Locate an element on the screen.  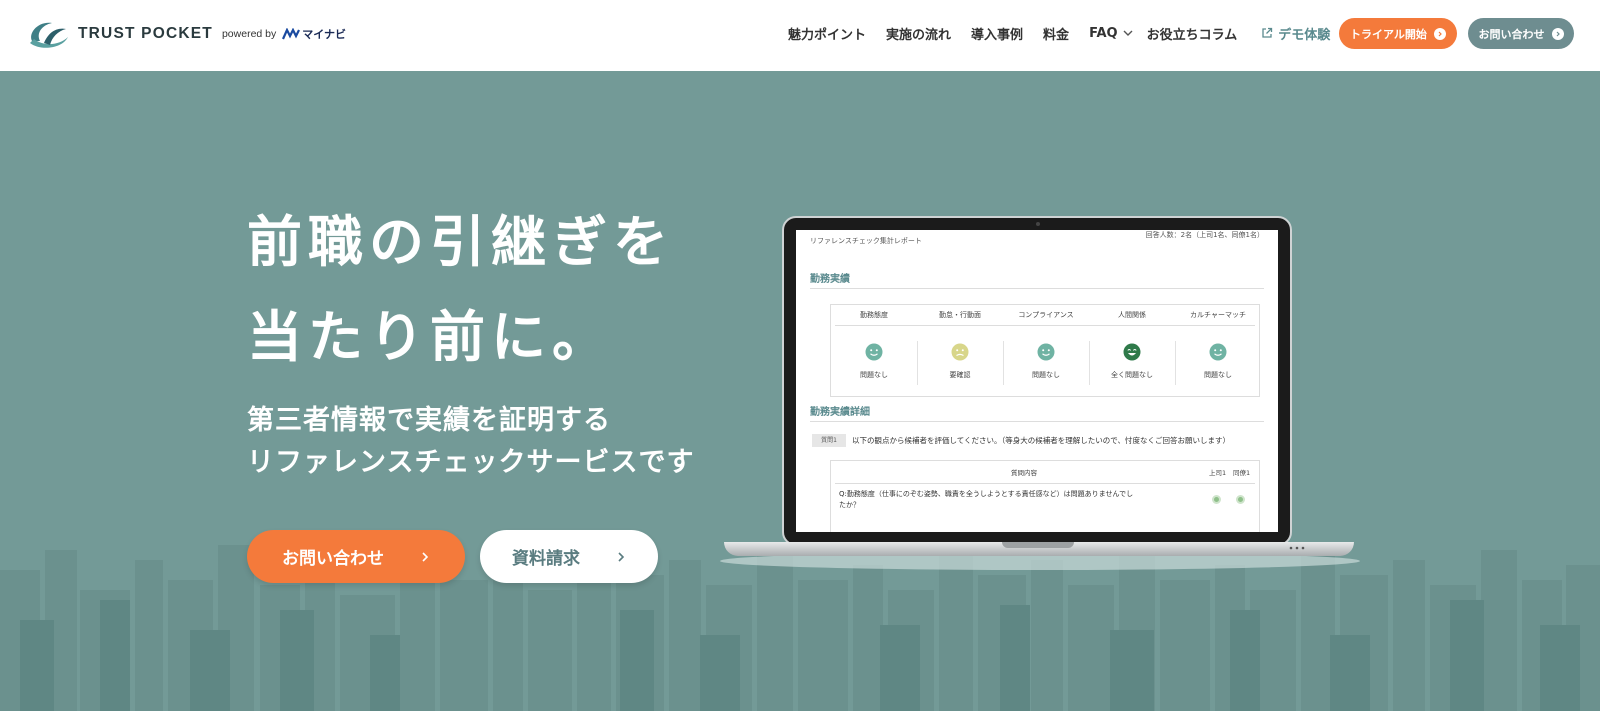
hero-subheadline: 第三者情報で実績を証明する リファレンスチェックサービスです is located at coordinates (470, 442).